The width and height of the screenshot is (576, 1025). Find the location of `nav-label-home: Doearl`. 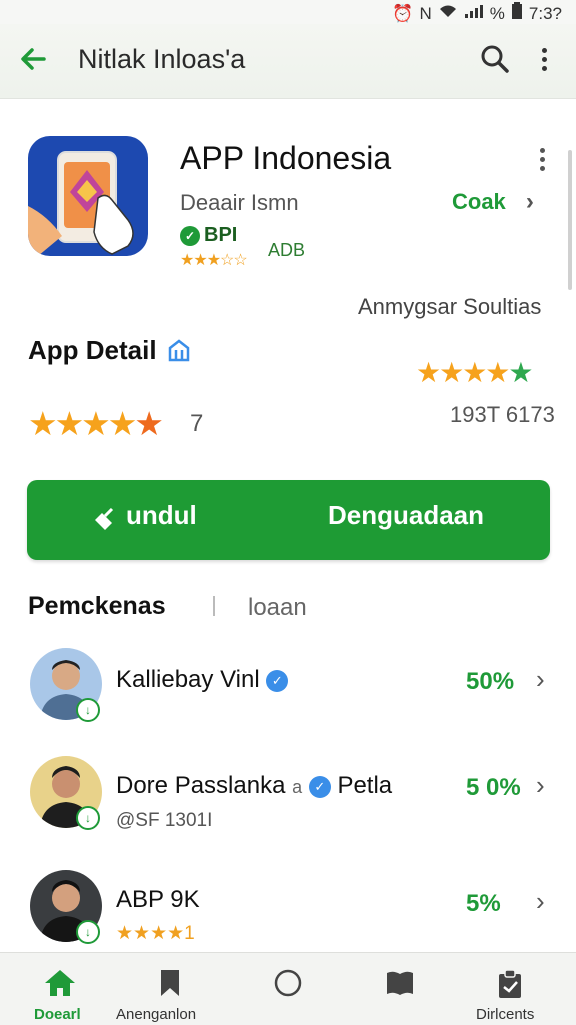

nav-label-home: Doearl is located at coordinates (57, 1014).